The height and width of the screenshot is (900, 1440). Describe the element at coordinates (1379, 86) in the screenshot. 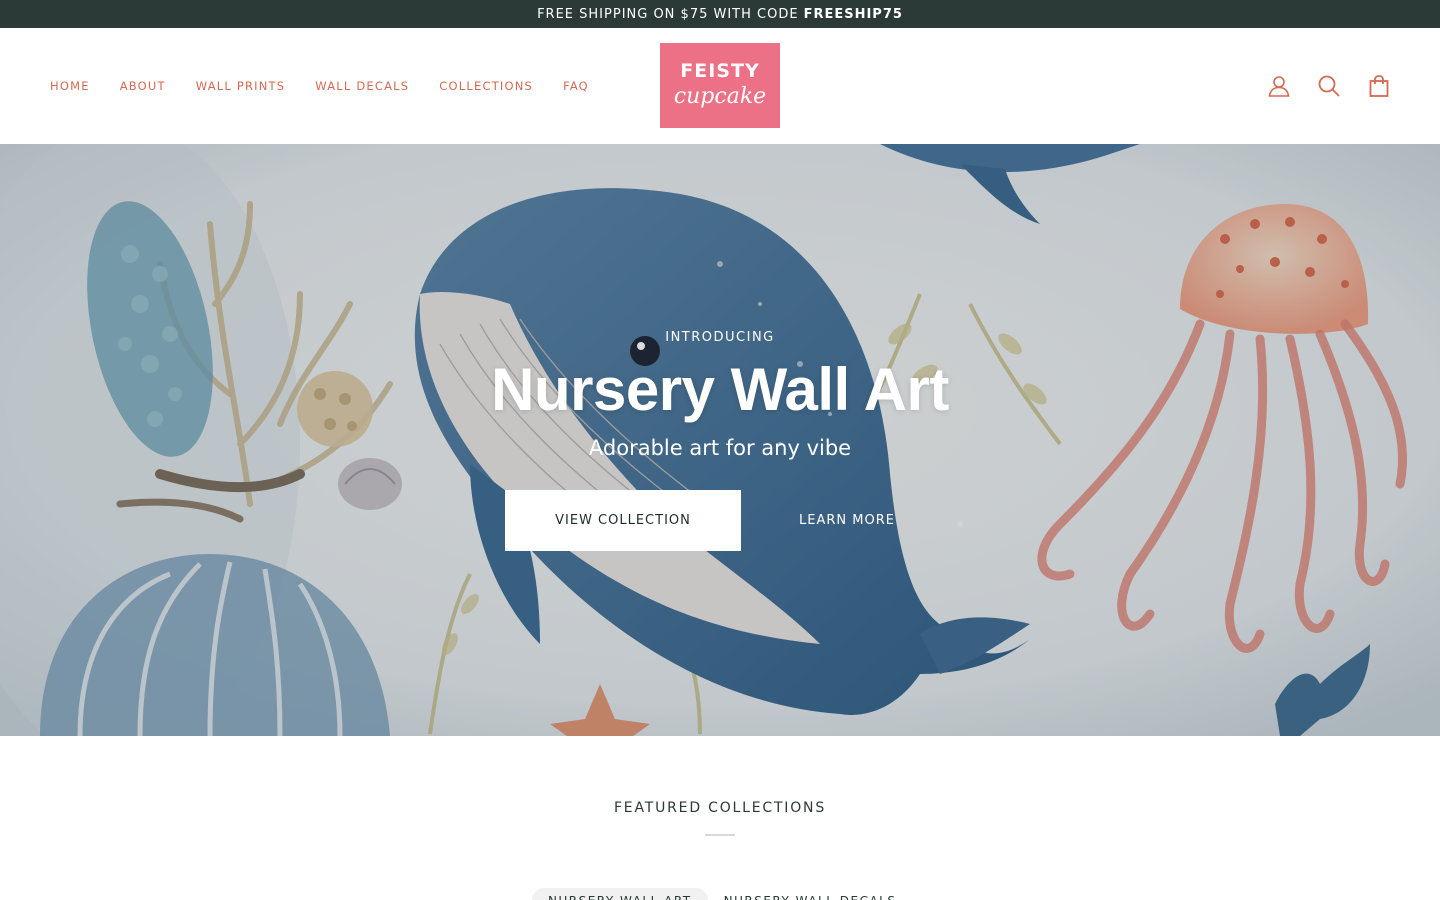

I see `cart-icon` at that location.